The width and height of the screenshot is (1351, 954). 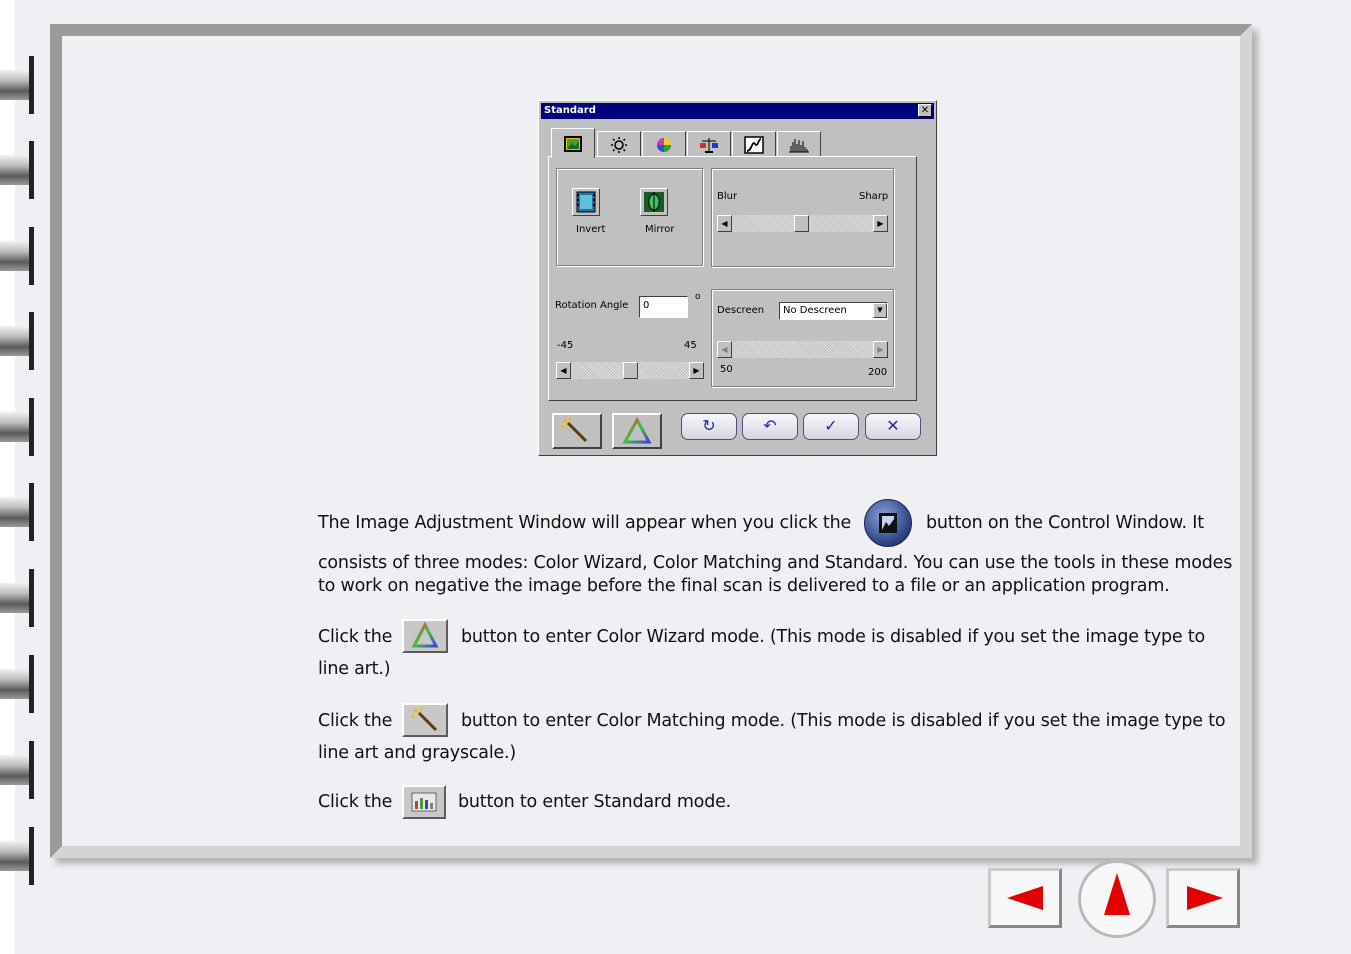 What do you see at coordinates (1117, 894) in the screenshot?
I see `arrow-up-icon` at bounding box center [1117, 894].